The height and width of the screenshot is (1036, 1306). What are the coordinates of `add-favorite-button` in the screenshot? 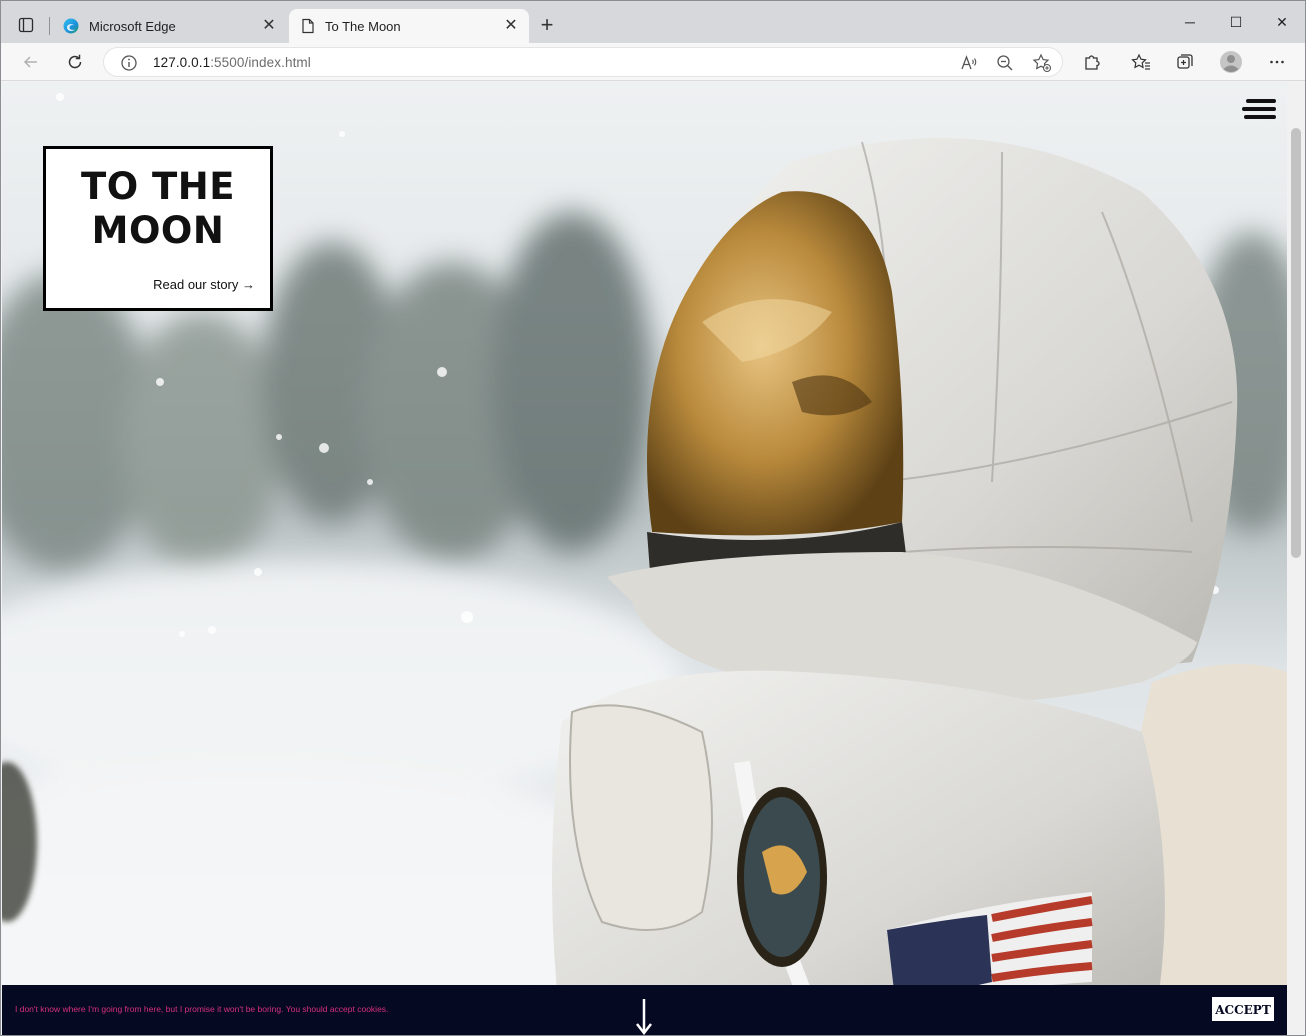 It's located at (1042, 63).